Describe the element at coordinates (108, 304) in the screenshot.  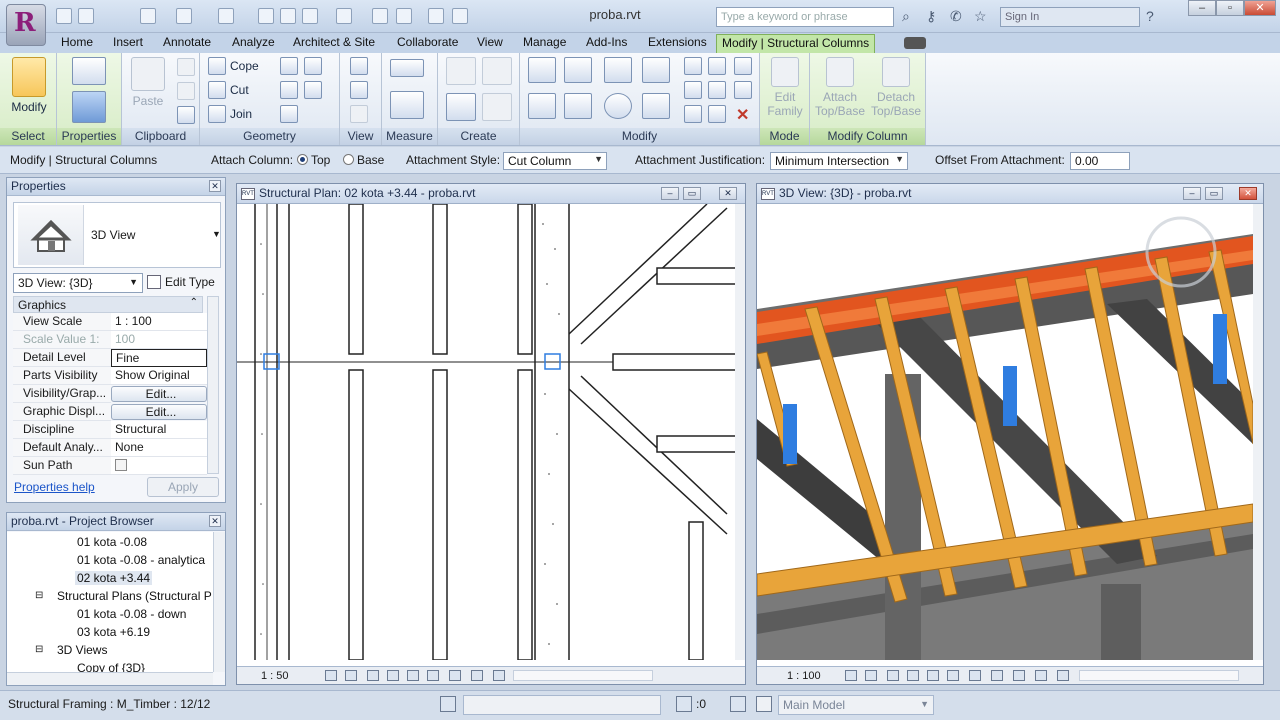
I see `graphics-group-header: Graphics ⌃` at that location.